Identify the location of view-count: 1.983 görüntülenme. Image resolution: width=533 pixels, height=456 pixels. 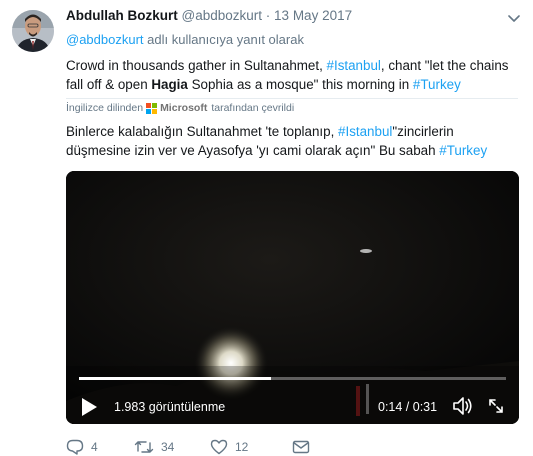
(170, 407).